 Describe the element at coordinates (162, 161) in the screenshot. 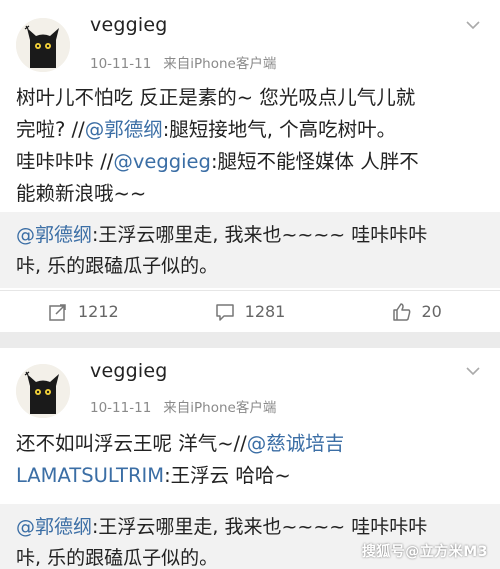

I see `mention-link: @veggieg` at that location.